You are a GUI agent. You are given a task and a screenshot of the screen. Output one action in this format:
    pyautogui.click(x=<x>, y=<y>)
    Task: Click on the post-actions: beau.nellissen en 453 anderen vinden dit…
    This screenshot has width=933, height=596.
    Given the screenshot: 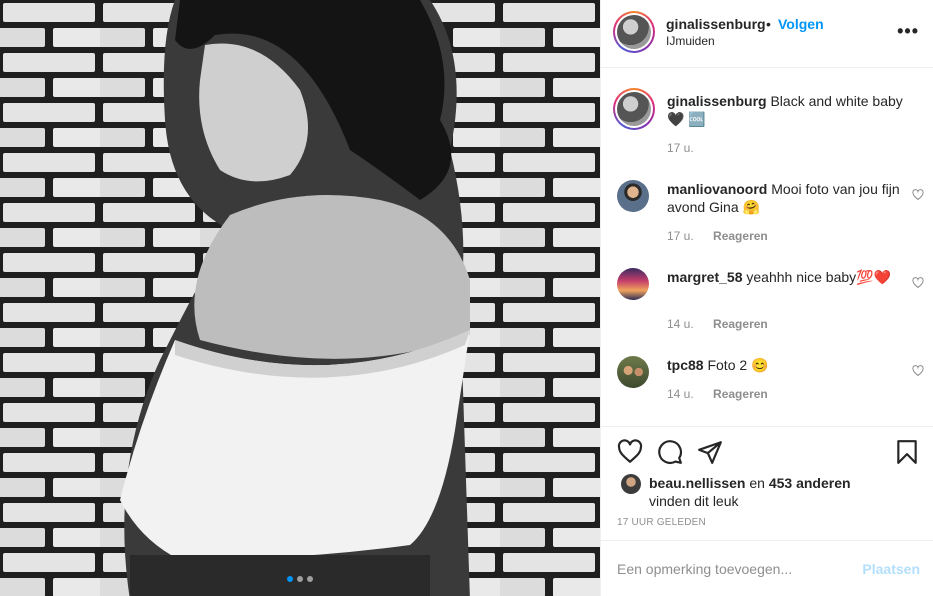 What is the action you would take?
    pyautogui.click(x=767, y=483)
    